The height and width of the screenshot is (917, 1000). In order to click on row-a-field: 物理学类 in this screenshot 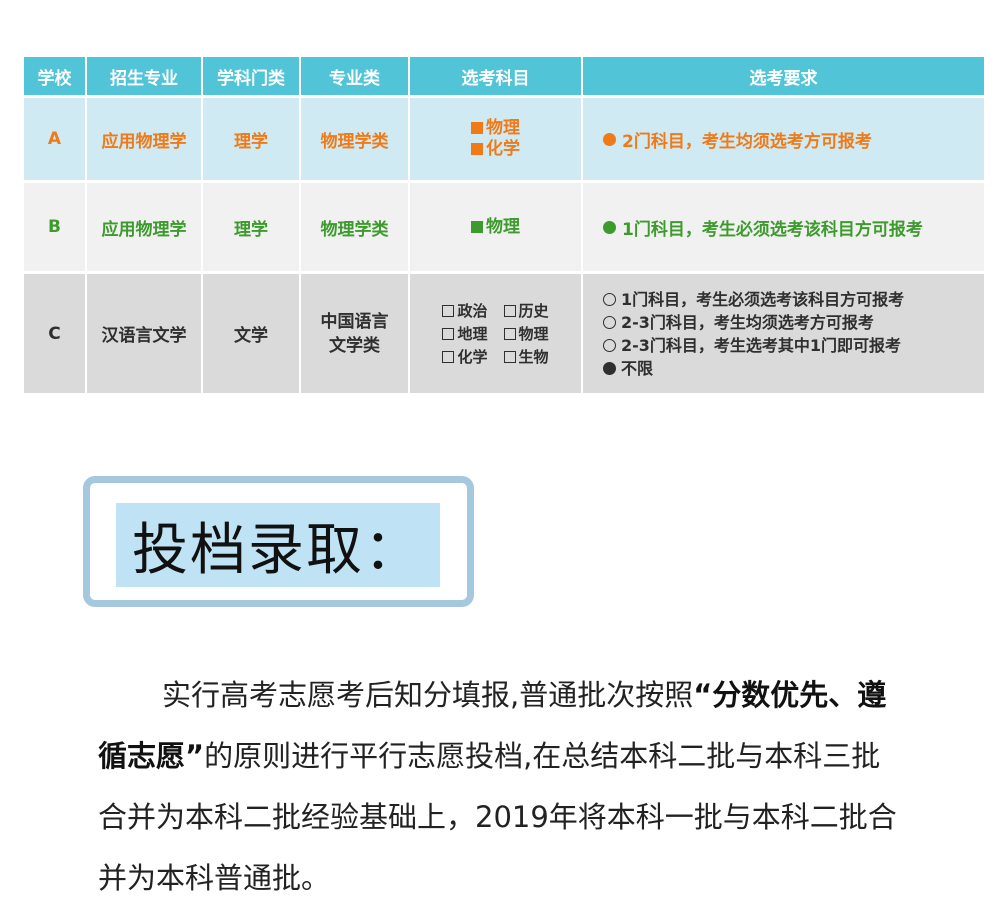, I will do `click(354, 139)`.